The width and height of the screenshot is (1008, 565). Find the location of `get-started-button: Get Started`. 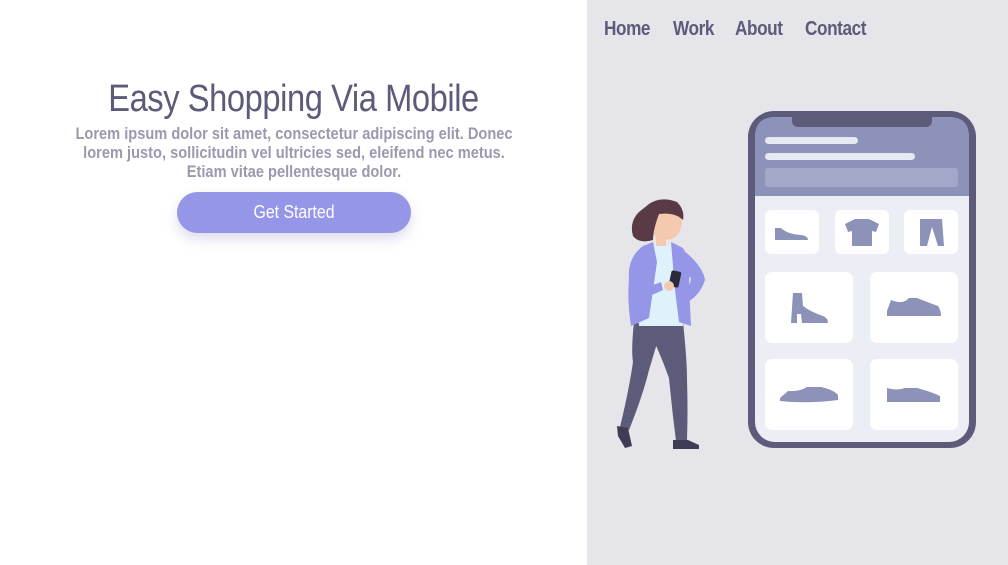

get-started-button: Get Started is located at coordinates (294, 212).